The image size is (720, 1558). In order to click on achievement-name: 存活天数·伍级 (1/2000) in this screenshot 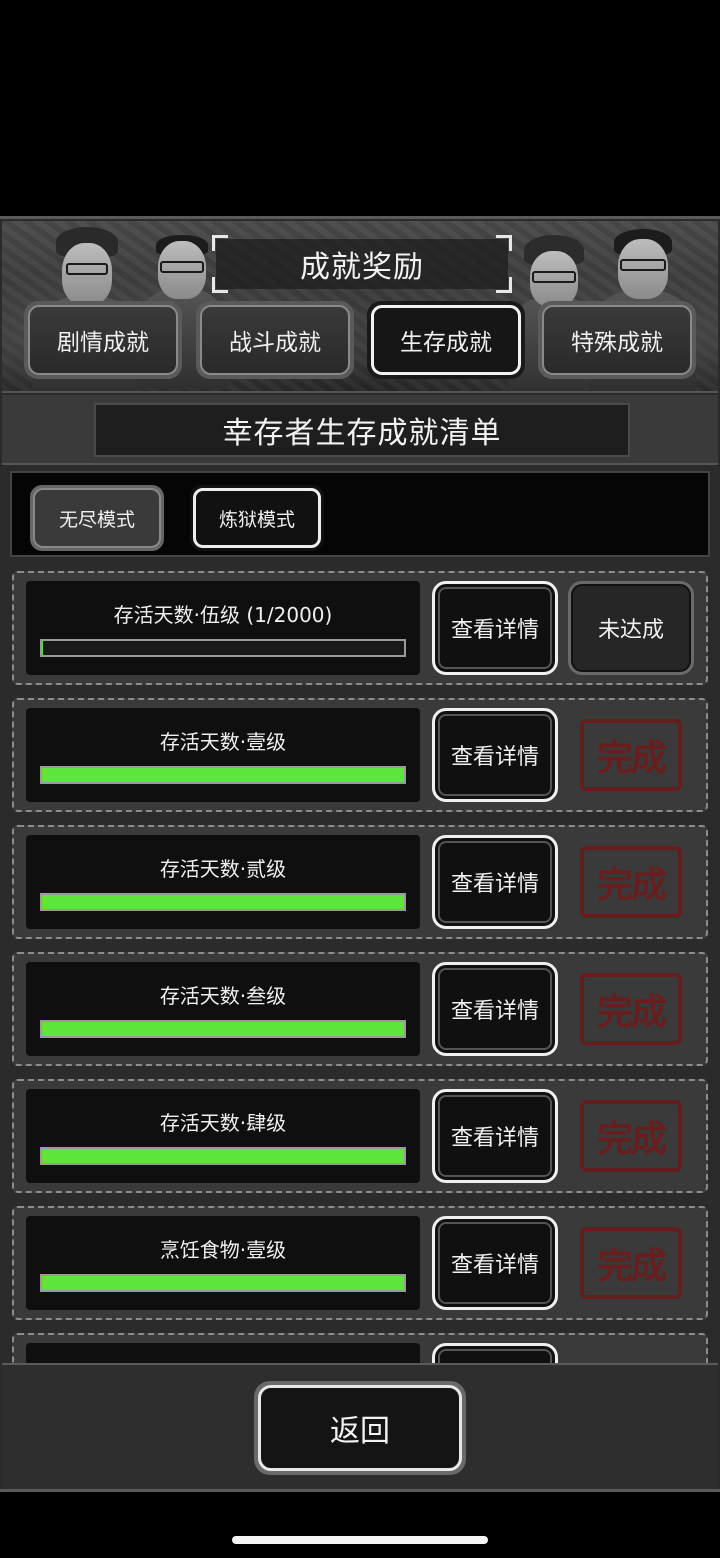, I will do `click(223, 615)`.